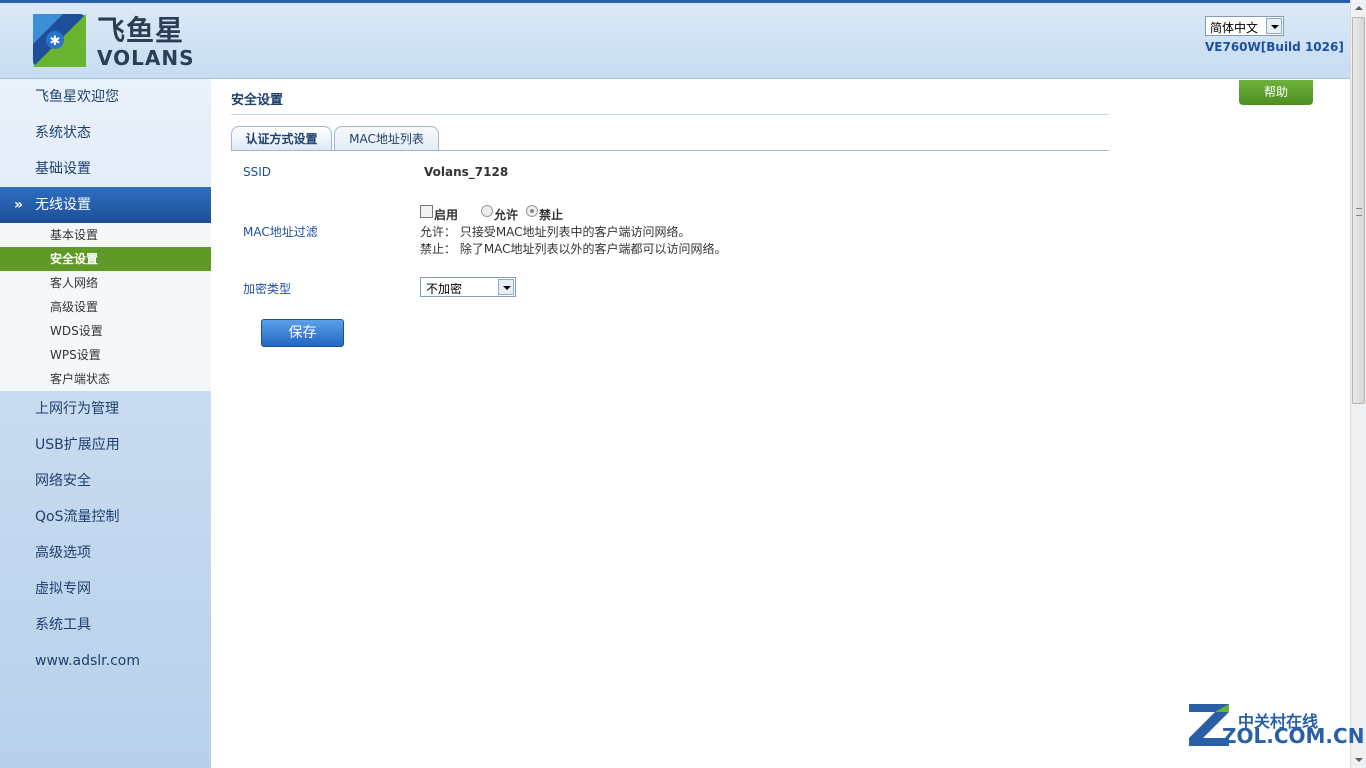  Describe the element at coordinates (257, 172) in the screenshot. I see `ssid-label: SSID` at that location.